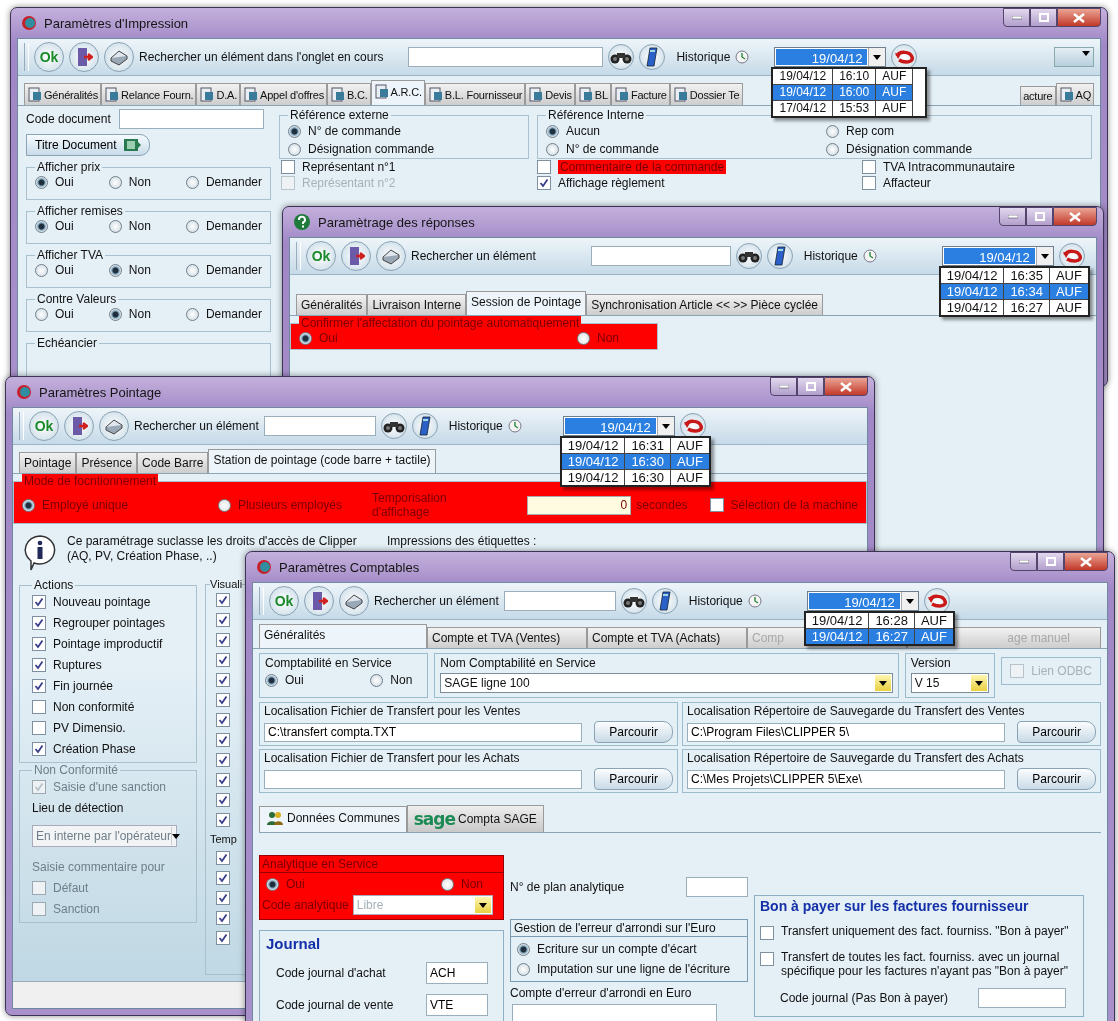  Describe the element at coordinates (706, 94) in the screenshot. I see `tab: Dossier Te` at that location.